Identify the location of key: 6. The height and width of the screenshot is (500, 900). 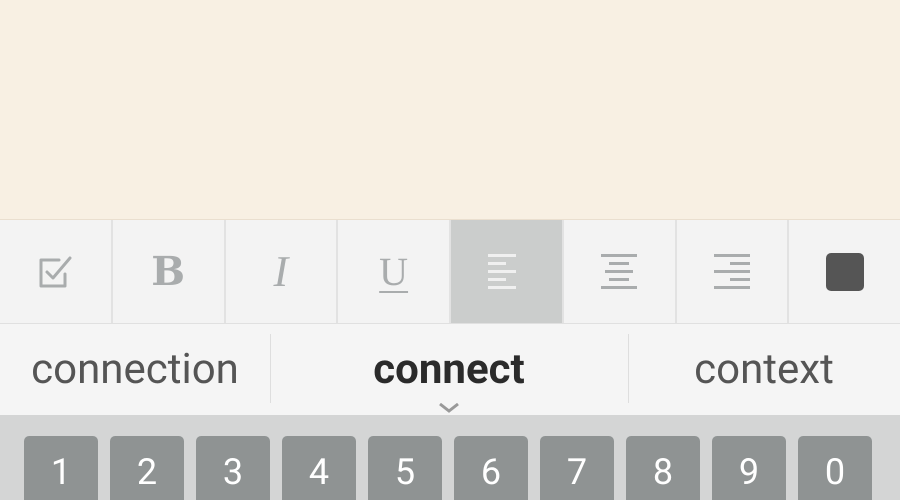
(491, 468).